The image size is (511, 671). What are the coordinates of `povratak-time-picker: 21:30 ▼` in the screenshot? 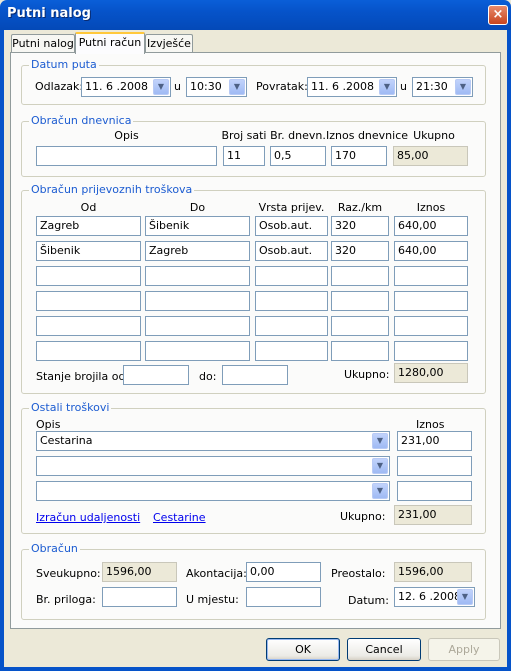 It's located at (442, 87).